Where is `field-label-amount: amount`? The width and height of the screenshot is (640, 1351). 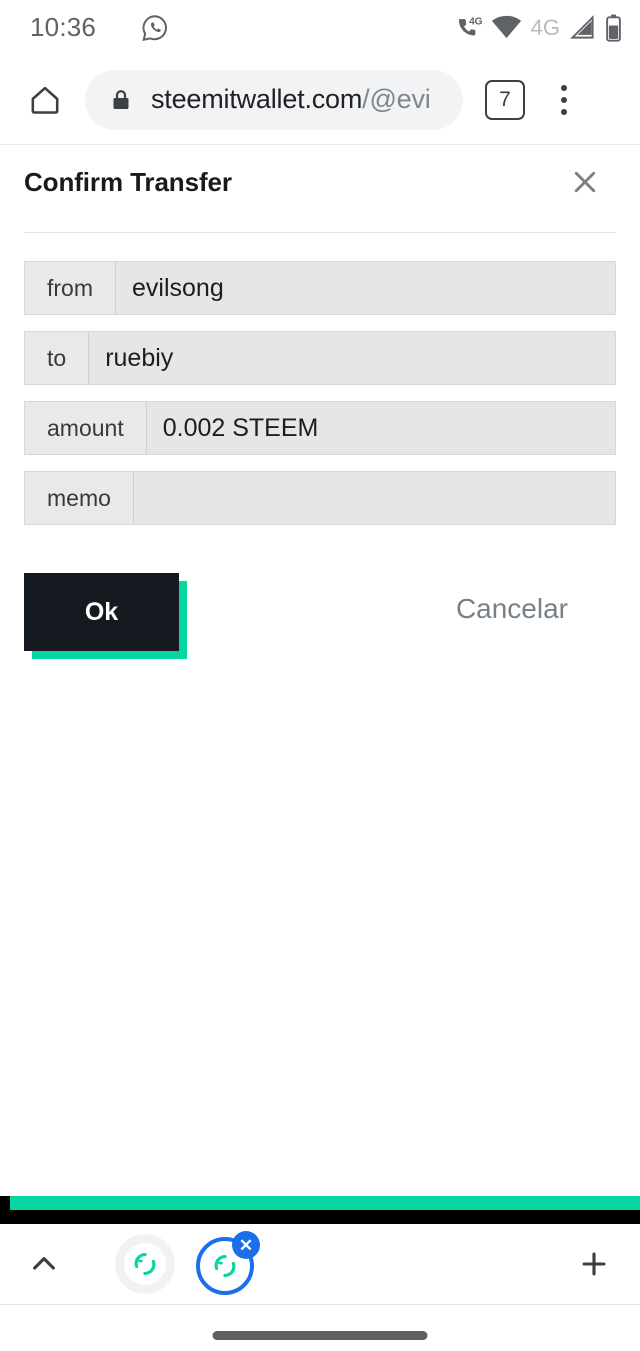
field-label-amount: amount is located at coordinates (85, 428).